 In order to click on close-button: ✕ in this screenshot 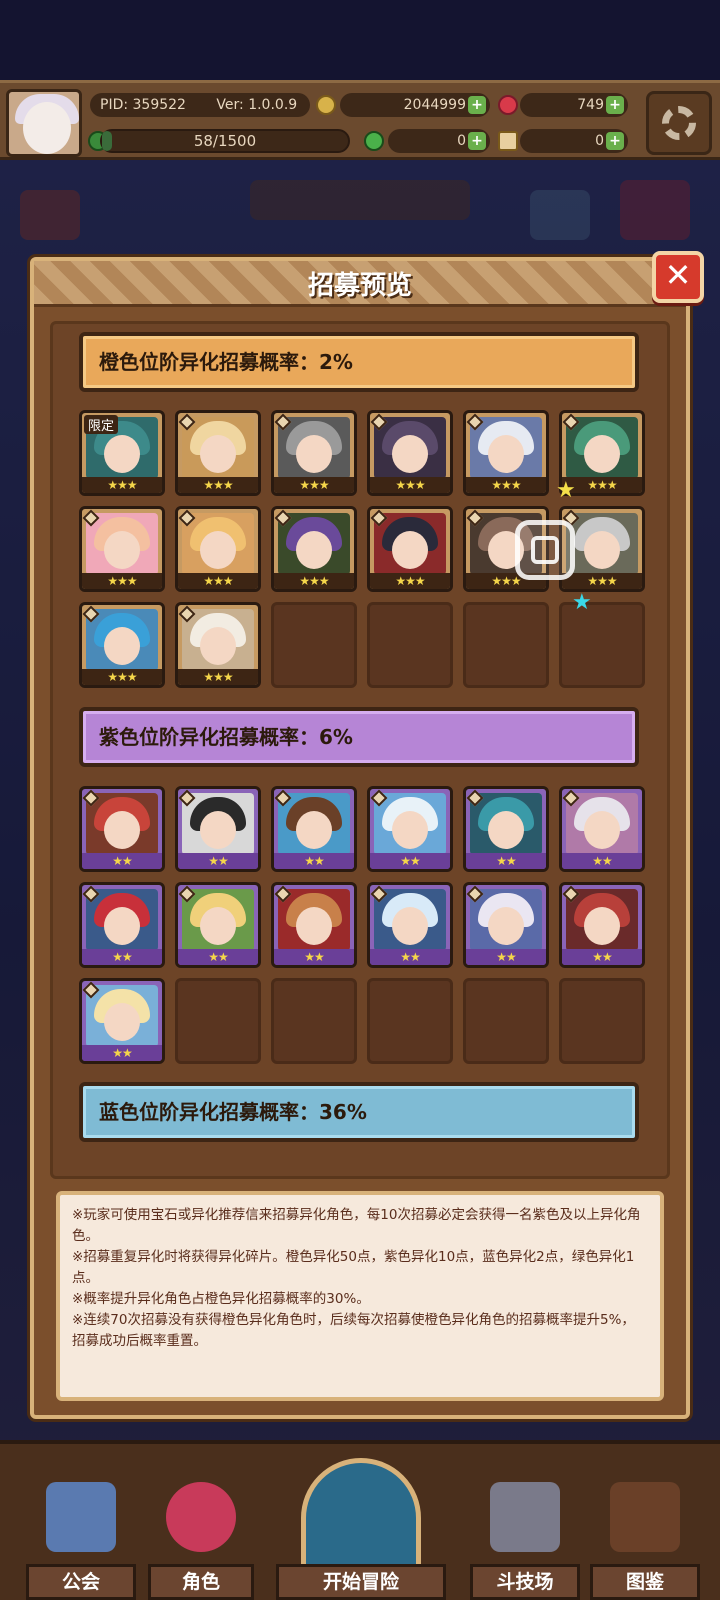, I will do `click(678, 277)`.